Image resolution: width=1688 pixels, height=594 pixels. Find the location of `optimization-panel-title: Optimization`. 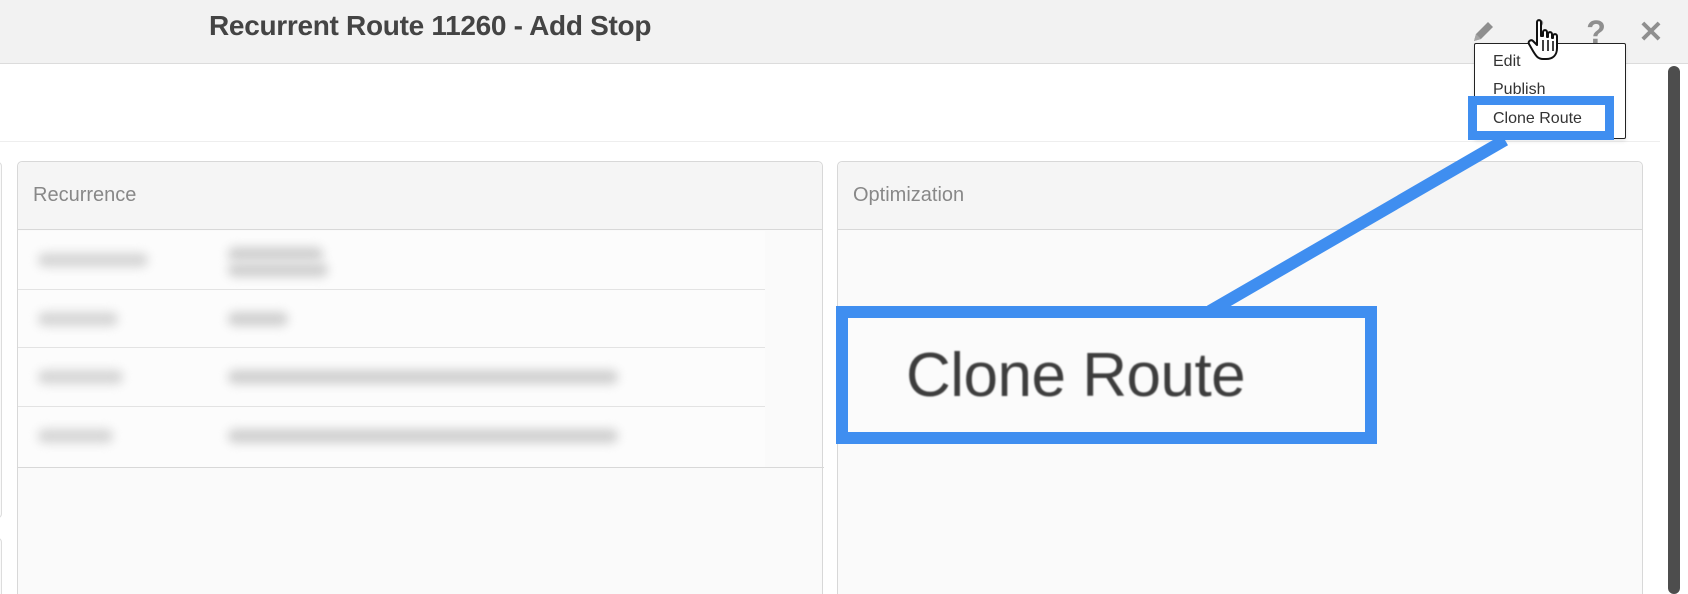

optimization-panel-title: Optimization is located at coordinates (1240, 196).